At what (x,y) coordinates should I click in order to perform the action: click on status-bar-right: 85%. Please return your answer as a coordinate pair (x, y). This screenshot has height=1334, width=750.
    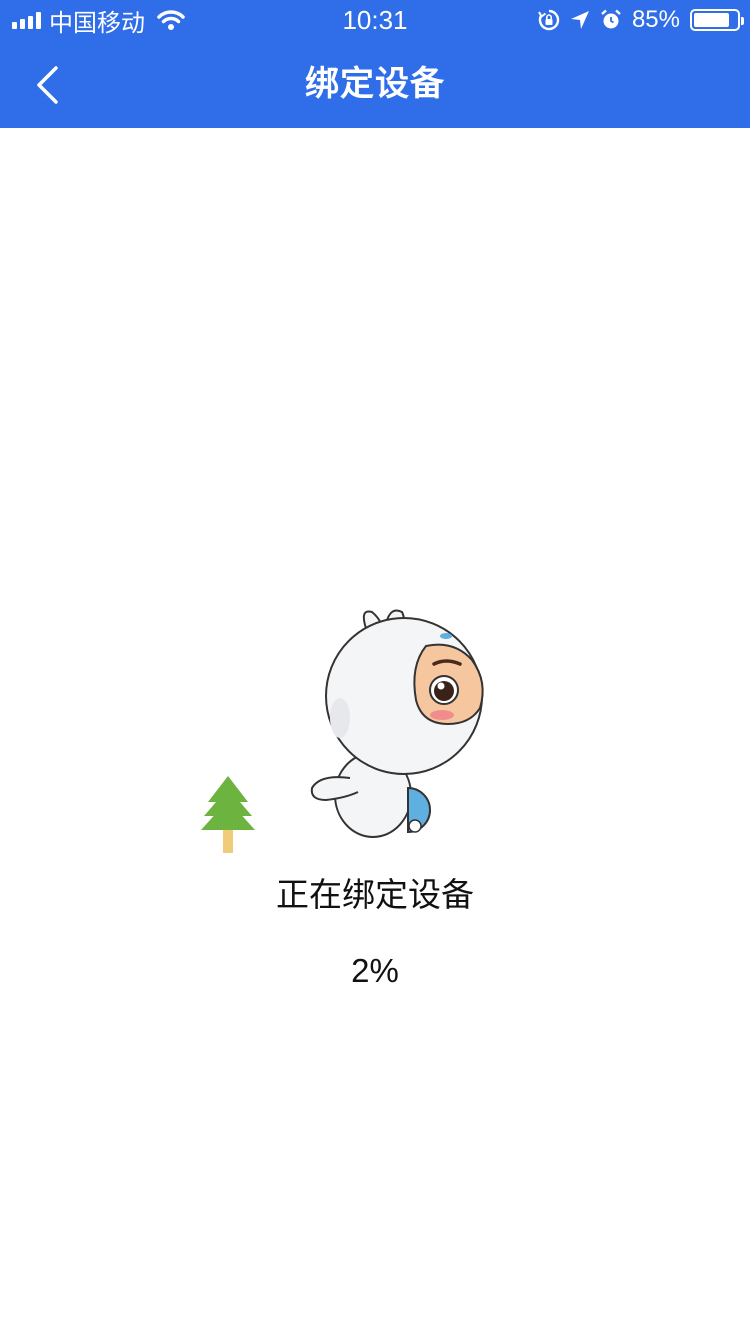
    Looking at the image, I should click on (641, 20).